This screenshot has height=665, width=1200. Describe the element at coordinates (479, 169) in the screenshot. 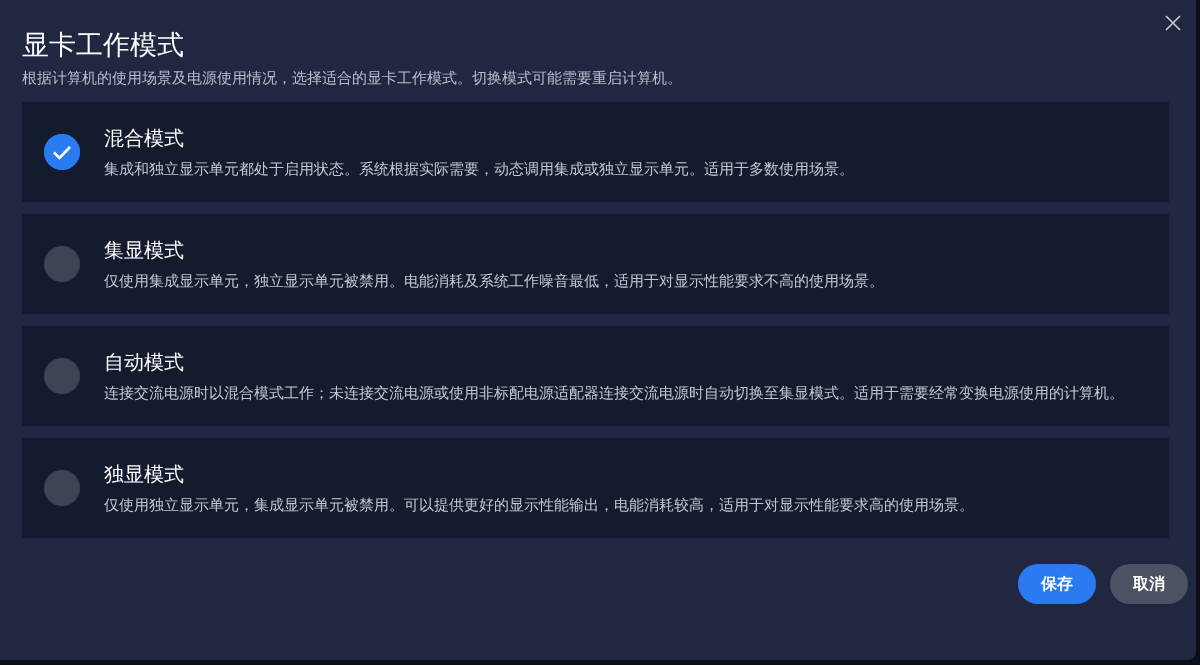

I see `mode-description: 集成和独立显示单元都处于启用状态。系统根据实际需要，动态调用集成或独立显示单元。适用于多数使用场景。` at that location.